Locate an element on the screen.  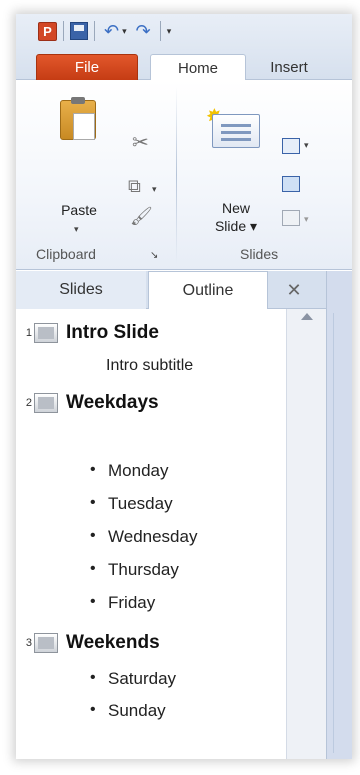
close-pane-icon: ✕ is located at coordinates (294, 290).